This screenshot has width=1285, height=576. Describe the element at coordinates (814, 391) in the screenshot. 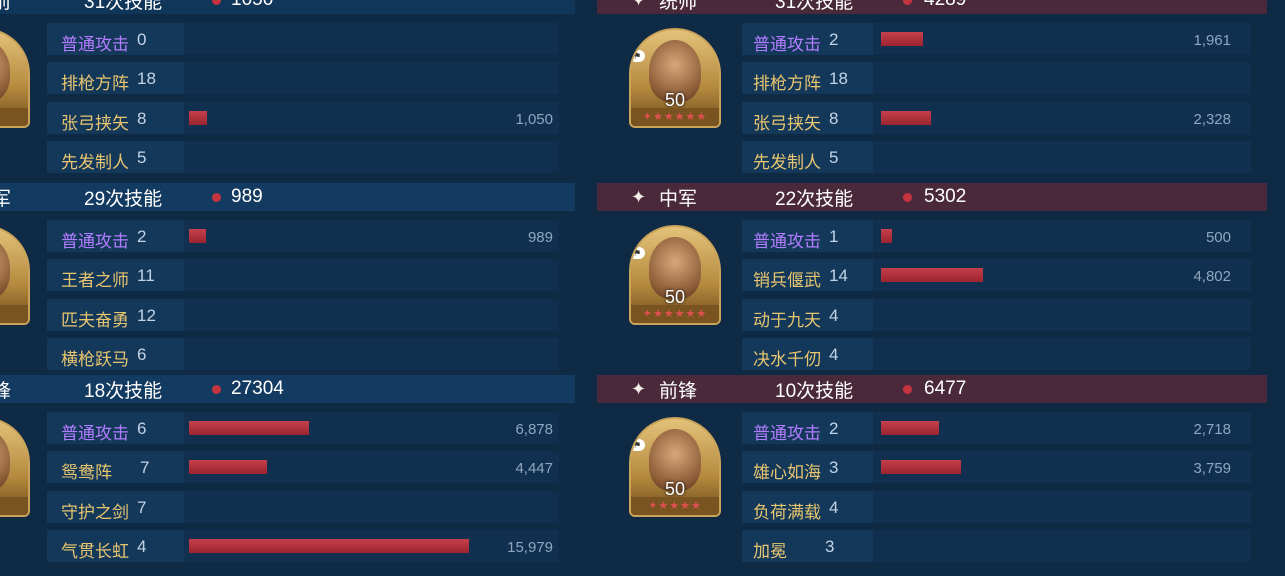

I see `skill-count: 10次技能` at that location.